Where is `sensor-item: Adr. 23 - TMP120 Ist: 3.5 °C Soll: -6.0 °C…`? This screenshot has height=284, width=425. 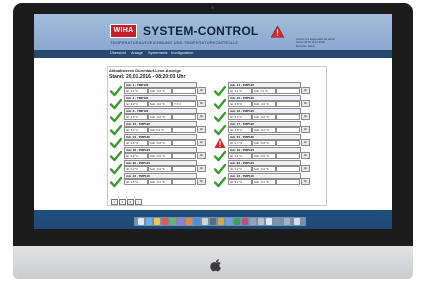
sensor-item: Adr. 23 - TMP120 Ist: 3.5 °C Soll: -6.0 °C… is located at coordinates (160, 180).